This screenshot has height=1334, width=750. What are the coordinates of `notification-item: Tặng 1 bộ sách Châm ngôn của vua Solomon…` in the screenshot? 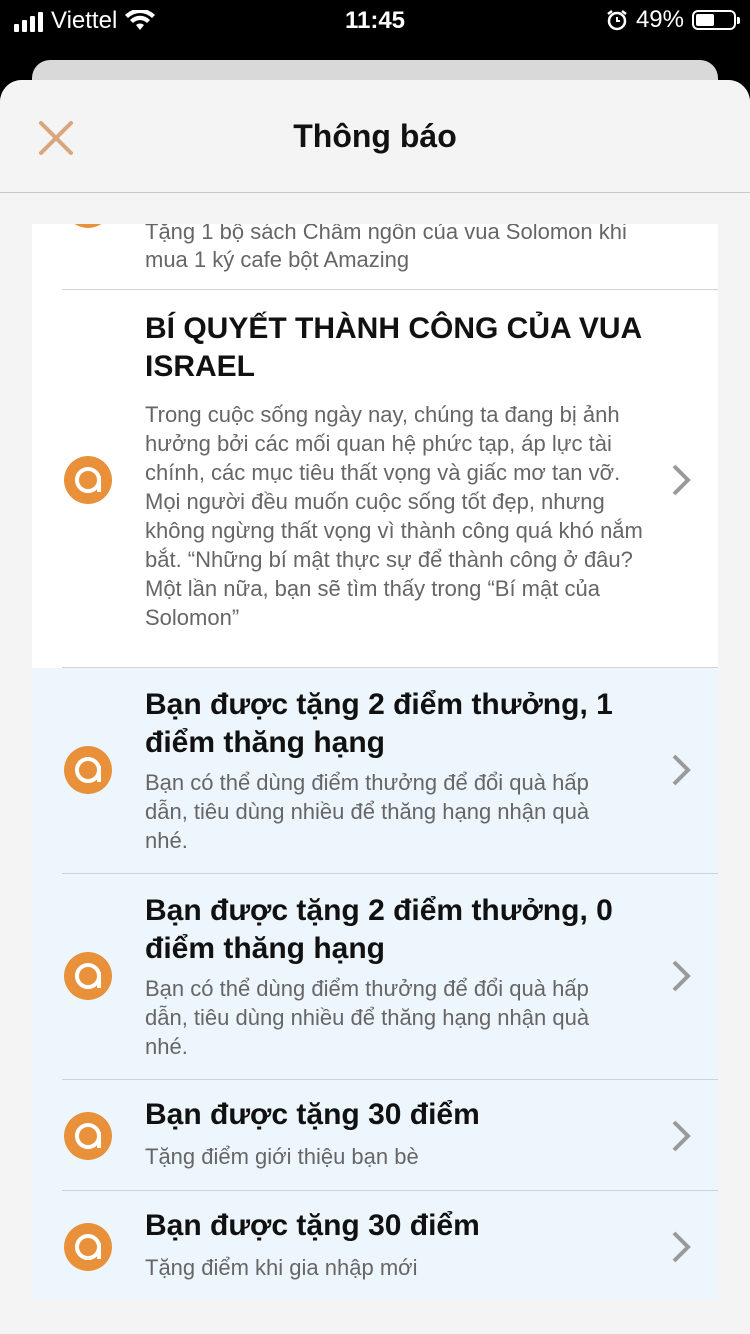 It's located at (375, 257).